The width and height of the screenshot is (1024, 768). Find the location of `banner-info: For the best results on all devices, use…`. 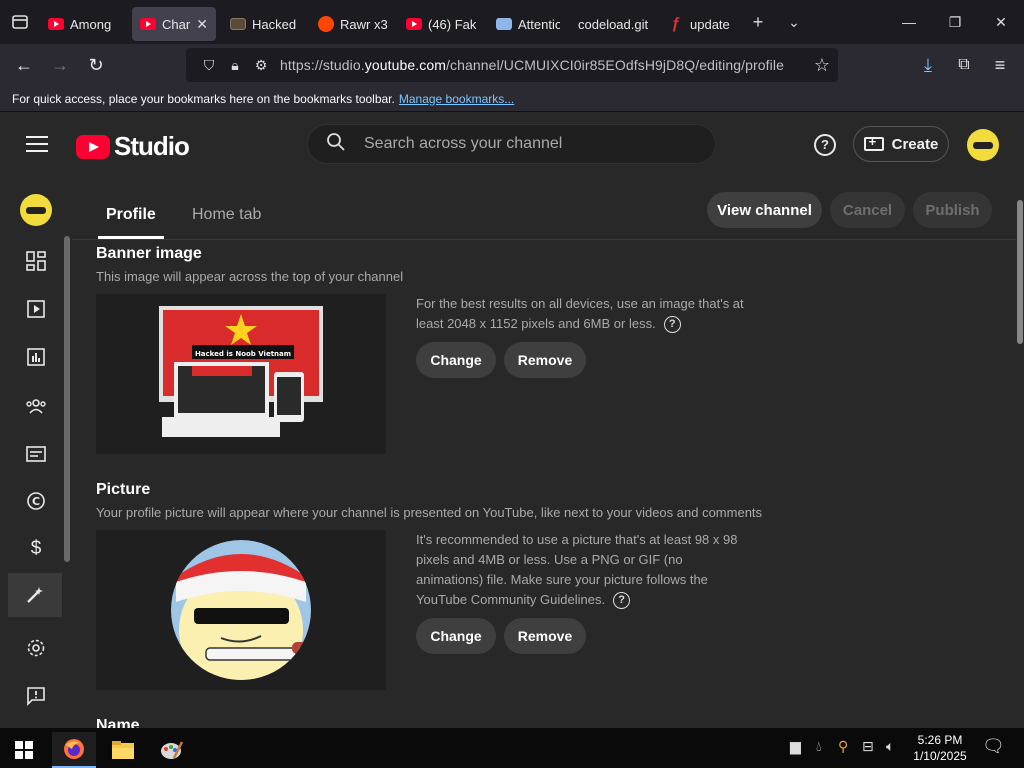

banner-info: For the best results on all devices, use… is located at coordinates (586, 314).